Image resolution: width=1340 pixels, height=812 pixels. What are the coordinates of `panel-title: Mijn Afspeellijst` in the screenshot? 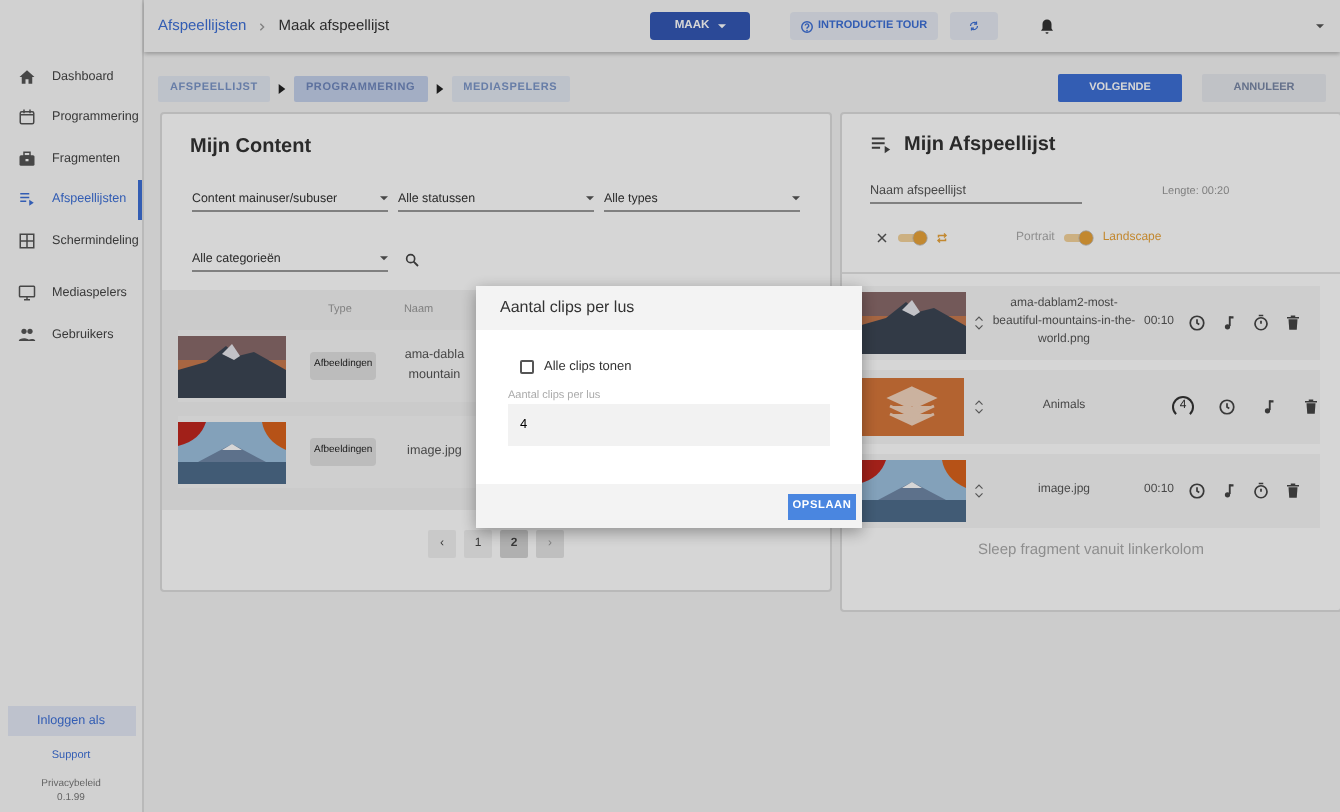 It's located at (980, 146).